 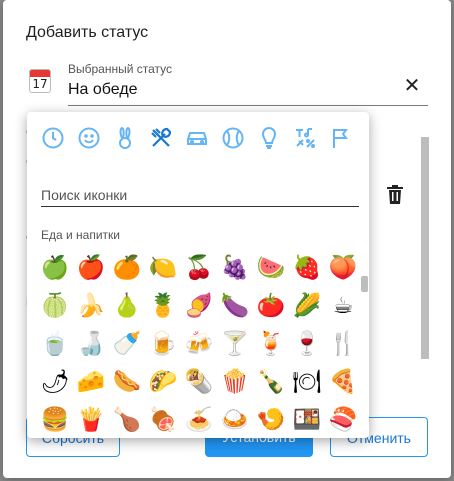 What do you see at coordinates (89, 138) in the screenshot?
I see `smiley-icon` at bounding box center [89, 138].